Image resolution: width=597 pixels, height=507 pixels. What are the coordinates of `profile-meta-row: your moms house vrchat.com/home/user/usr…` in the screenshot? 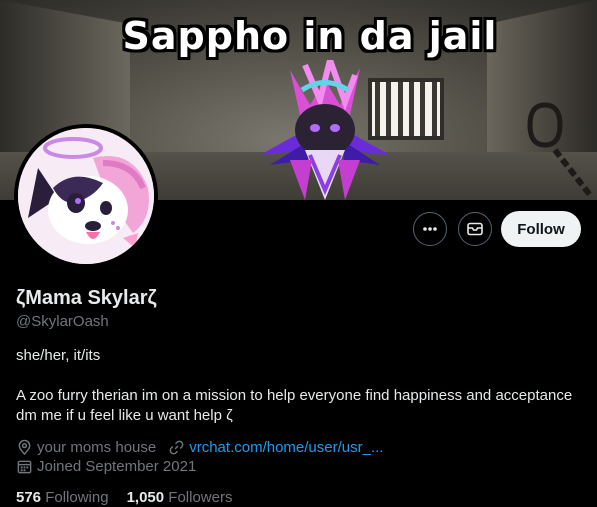 It's located at (205, 447).